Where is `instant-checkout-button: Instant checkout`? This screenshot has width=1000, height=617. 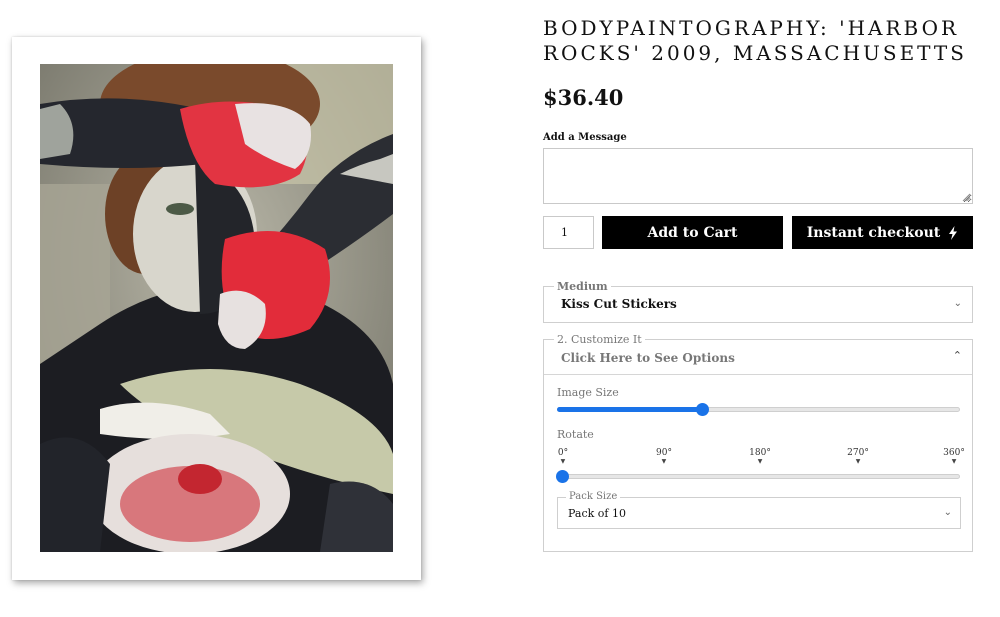 instant-checkout-button: Instant checkout is located at coordinates (882, 232).